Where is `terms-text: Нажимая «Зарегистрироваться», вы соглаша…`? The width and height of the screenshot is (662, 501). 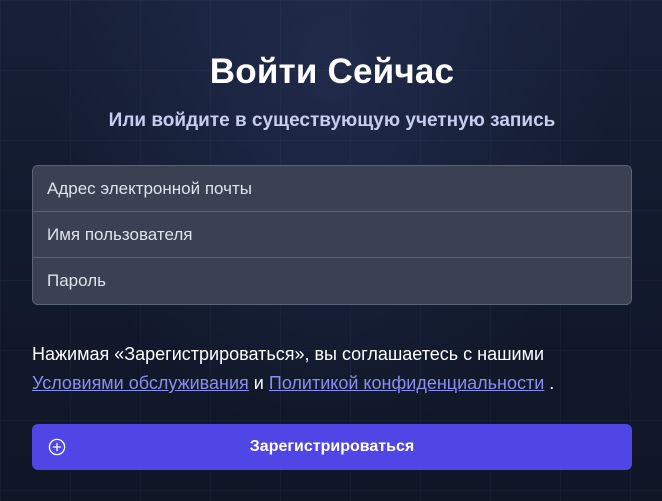
terms-text: Нажимая «Зарегистрироваться», вы соглаша… is located at coordinates (332, 369).